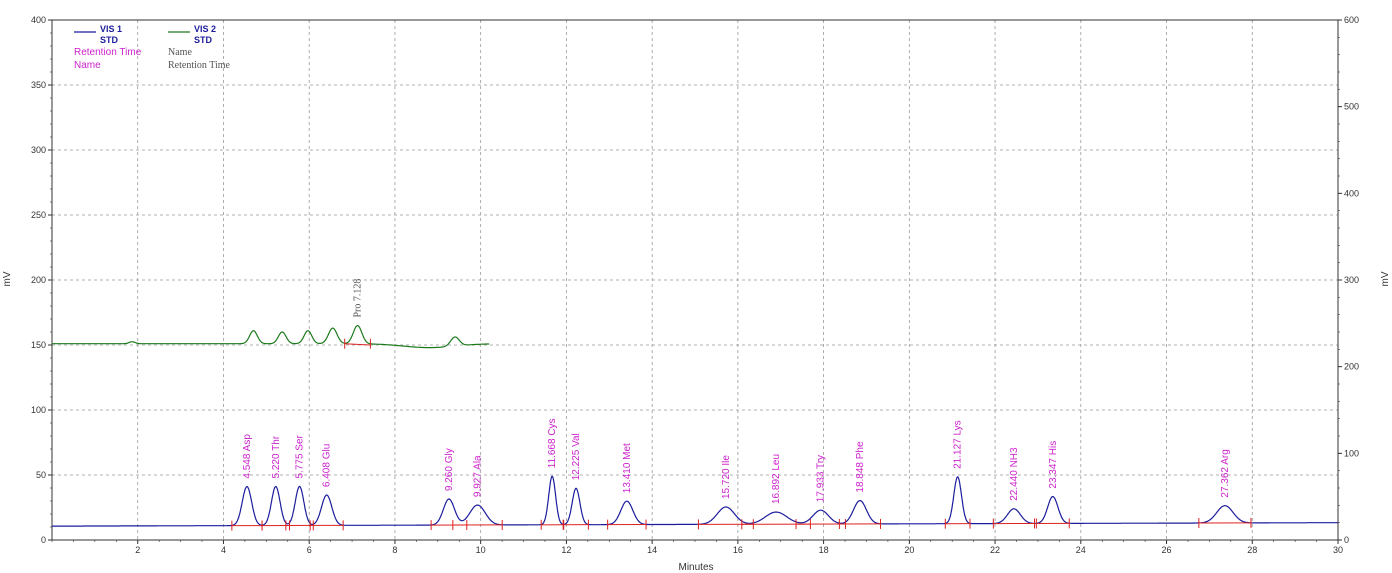 This screenshot has height=573, width=1392. What do you see at coordinates (1385, 278) in the screenshot?
I see `y-axis-title-right: mV` at bounding box center [1385, 278].